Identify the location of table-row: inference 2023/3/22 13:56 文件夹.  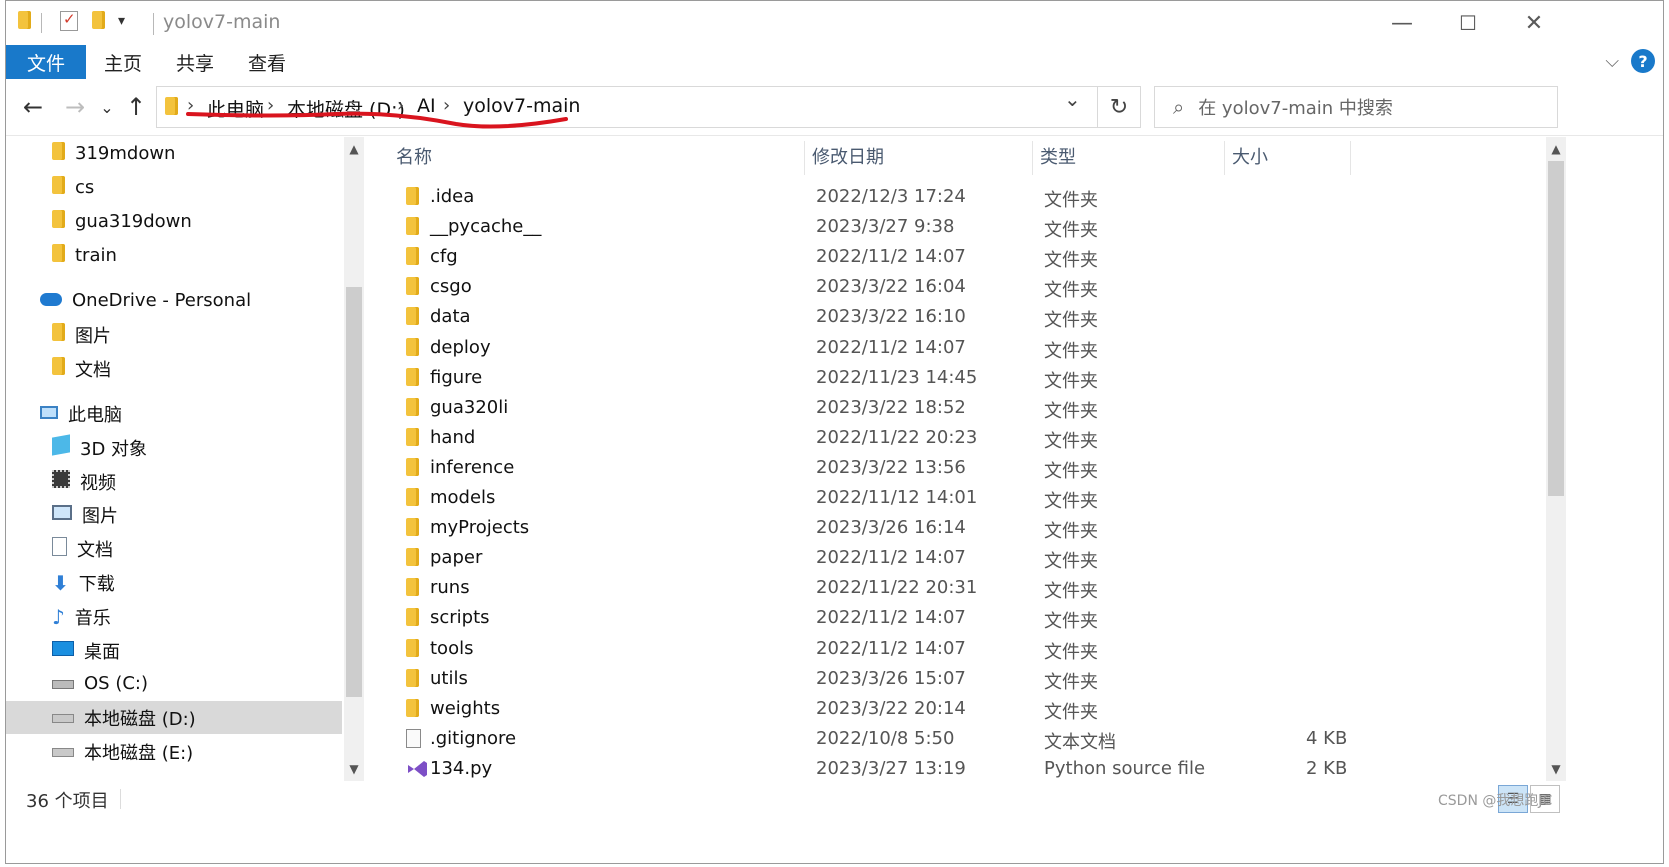
(960, 468).